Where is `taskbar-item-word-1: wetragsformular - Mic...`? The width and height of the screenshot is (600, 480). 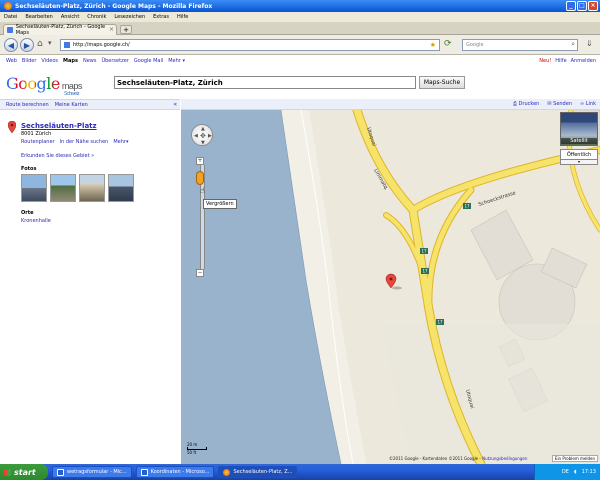
taskbar-item-word-1: wetragsformular - Mic... is located at coordinates (92, 472).